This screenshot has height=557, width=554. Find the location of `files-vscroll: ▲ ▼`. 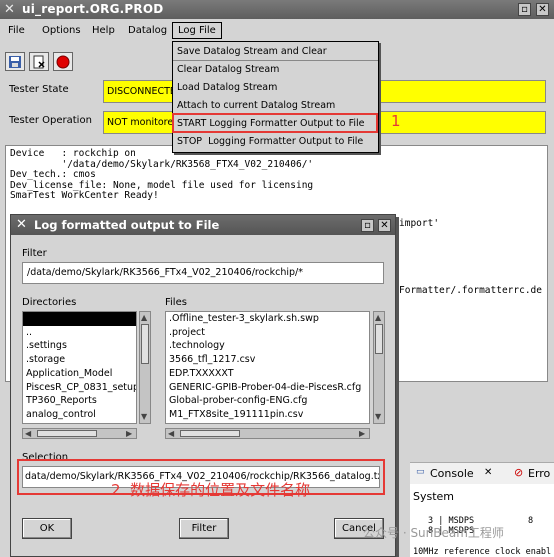

files-vscroll: ▲ ▼ is located at coordinates (379, 367).